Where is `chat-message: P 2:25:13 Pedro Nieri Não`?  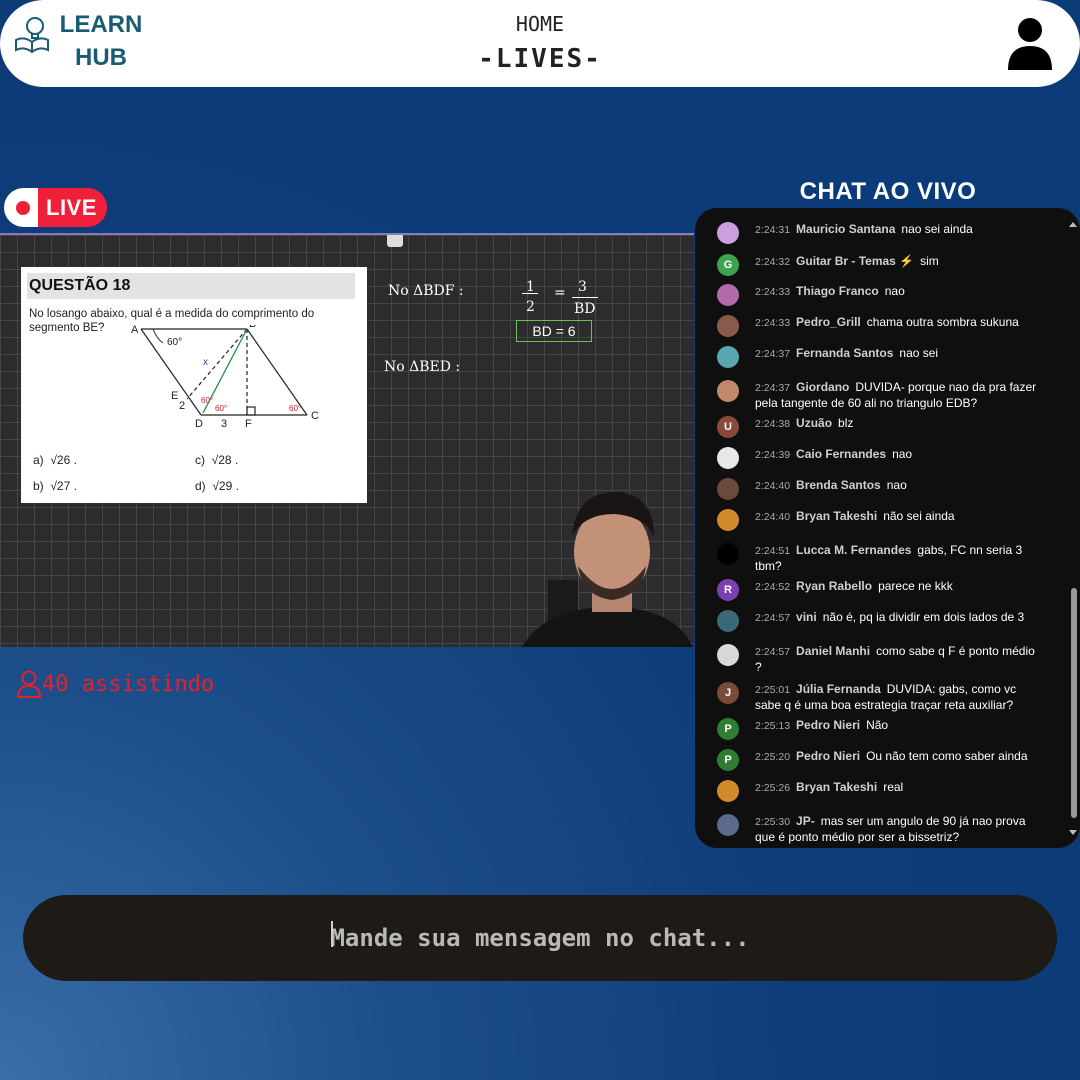
chat-message: P 2:25:13 Pedro Nieri Não is located at coordinates (880, 729).